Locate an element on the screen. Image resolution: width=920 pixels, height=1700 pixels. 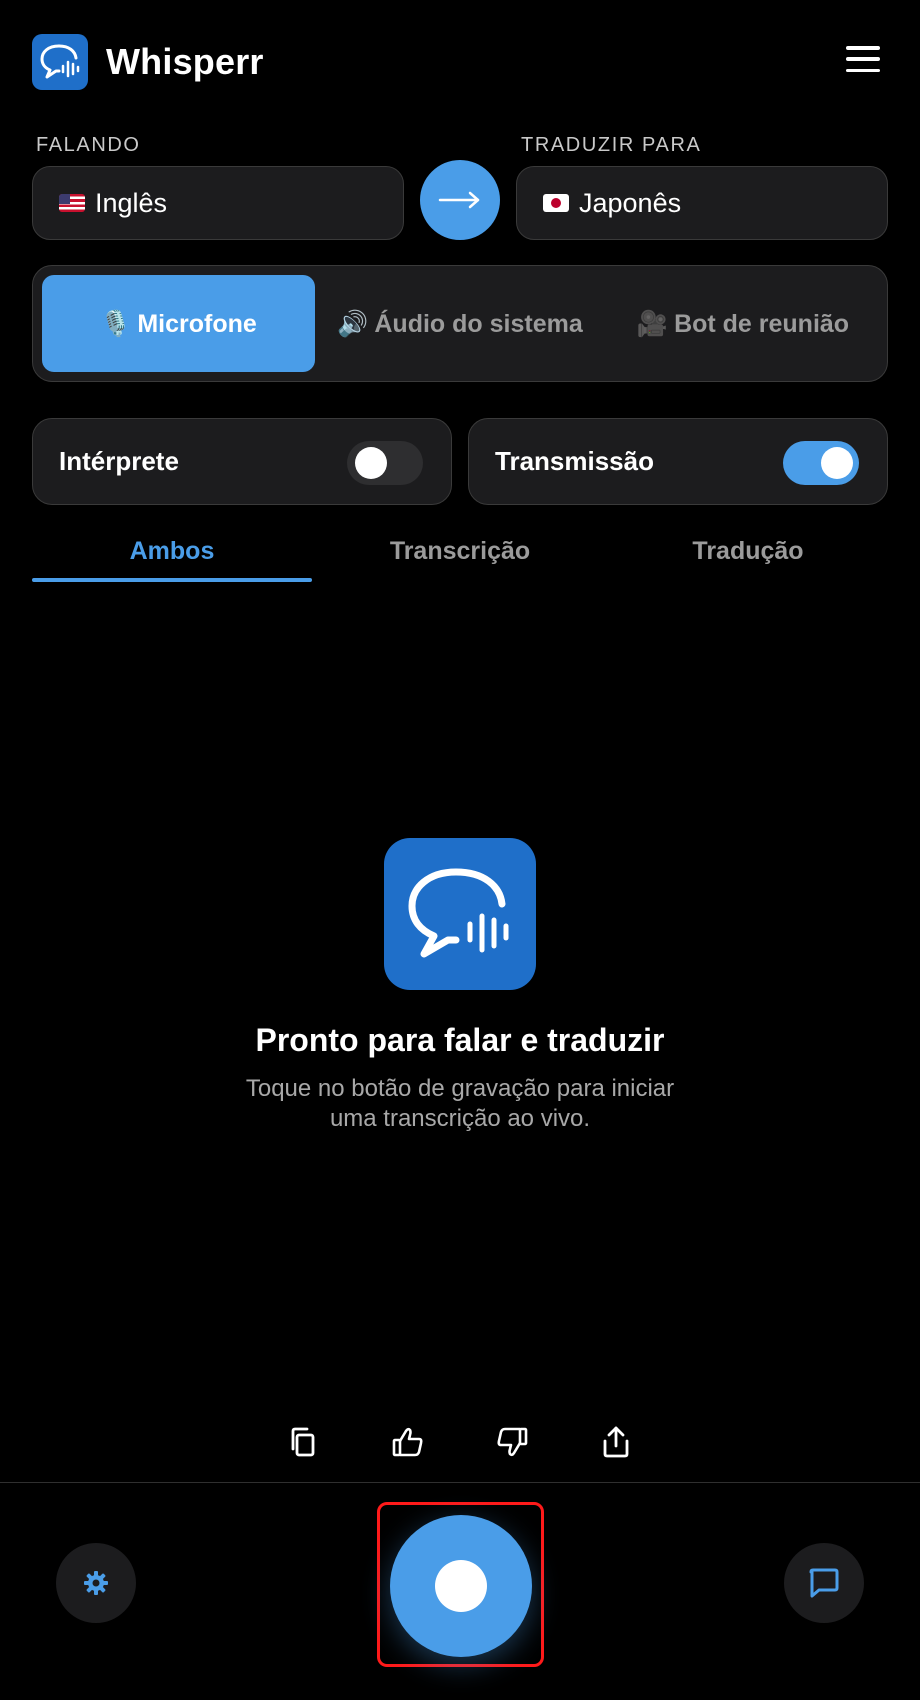
source-microphone: 🎙️ Microfone is located at coordinates (178, 323).